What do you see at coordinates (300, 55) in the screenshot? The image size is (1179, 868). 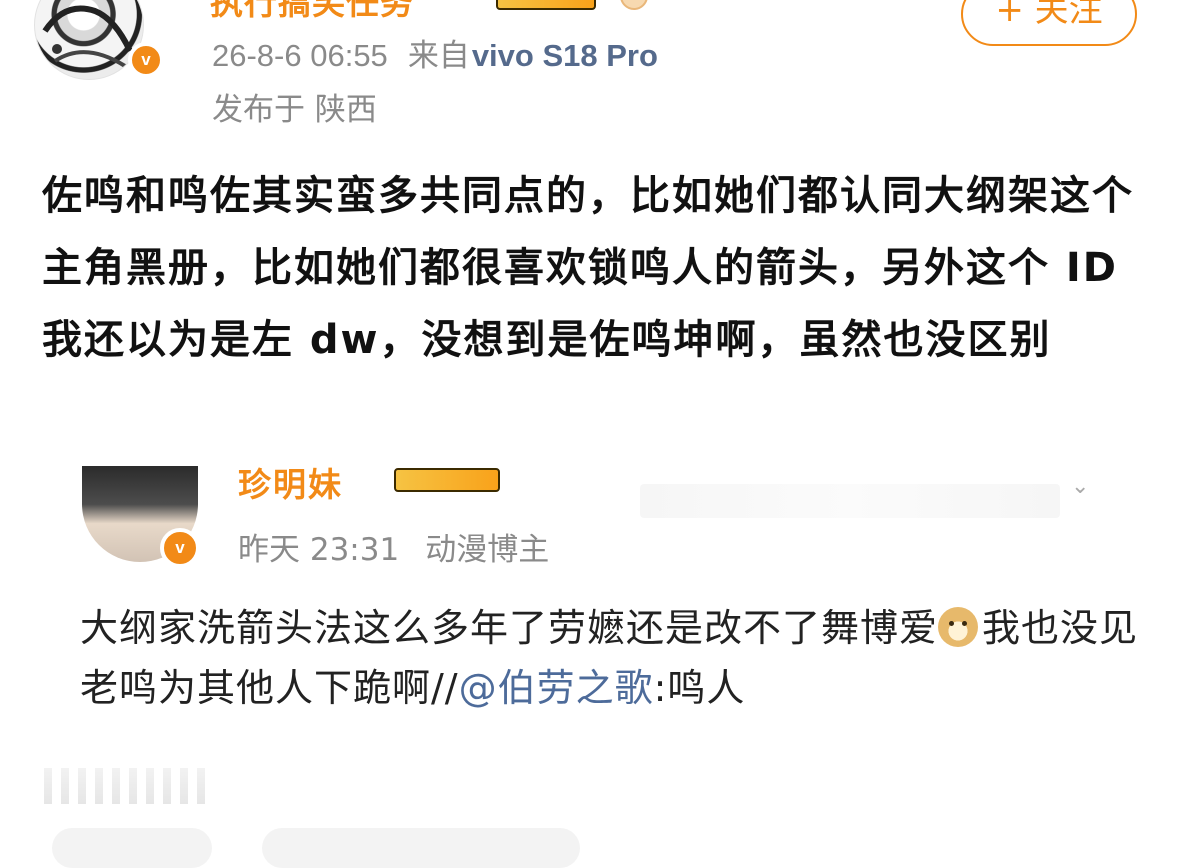 I see `post-timestamp: 26-8-6 06:55` at bounding box center [300, 55].